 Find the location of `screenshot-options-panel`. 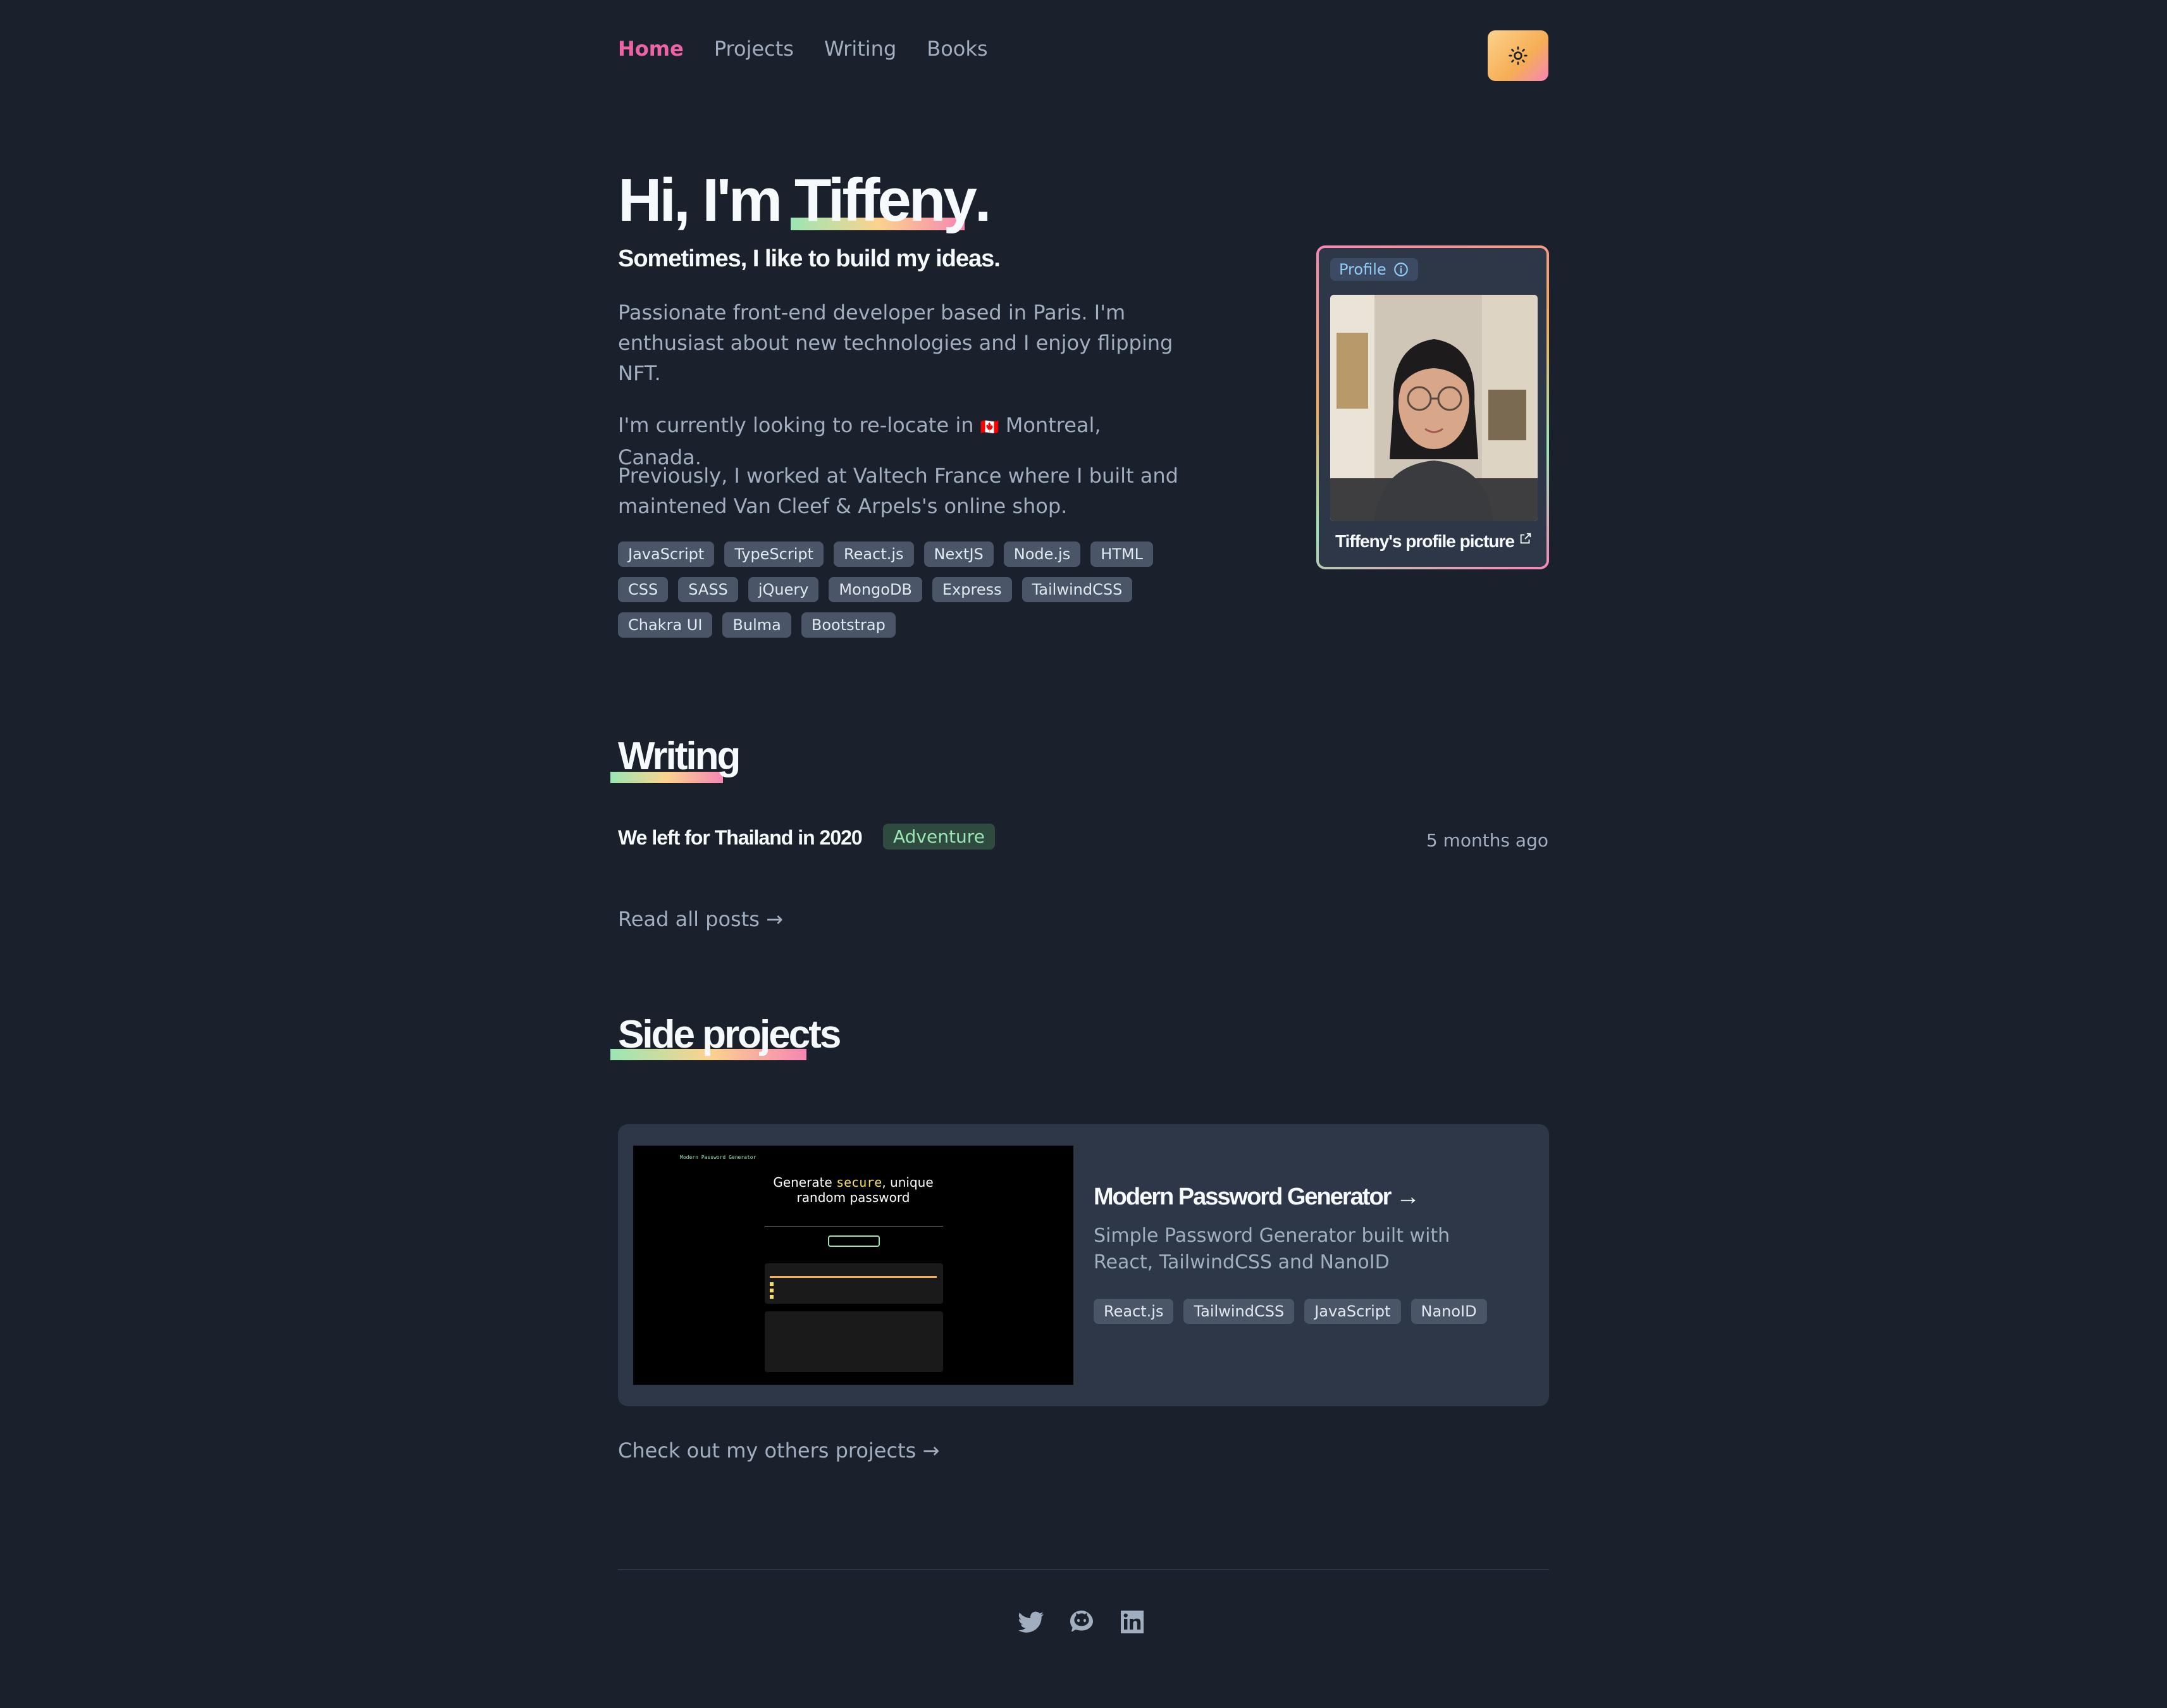

screenshot-options-panel is located at coordinates (854, 1283).